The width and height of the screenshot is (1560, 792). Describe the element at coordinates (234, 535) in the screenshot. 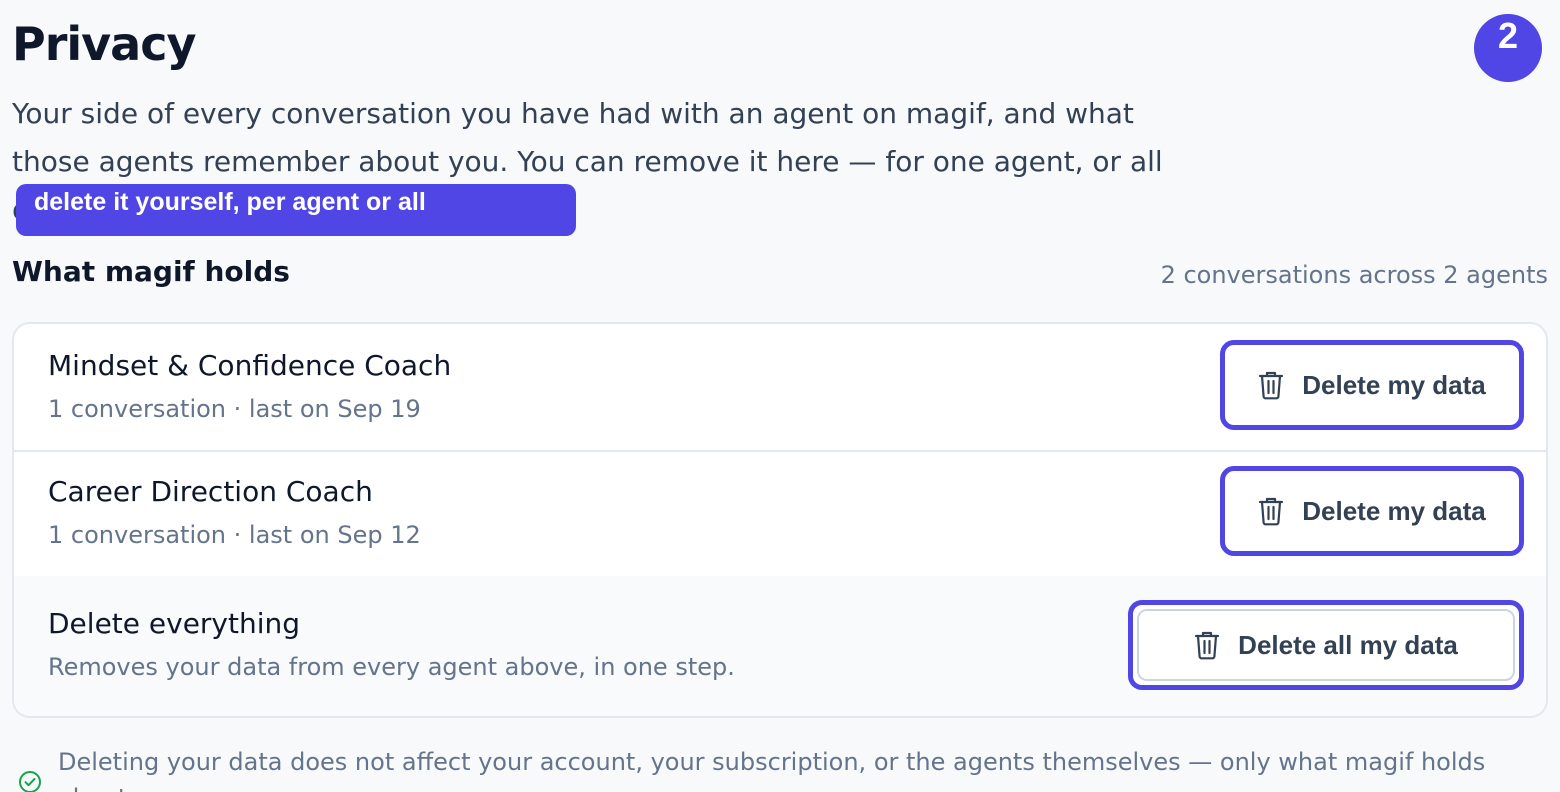

I see `agent-meta: 1 conversation · last on Sep 12` at that location.